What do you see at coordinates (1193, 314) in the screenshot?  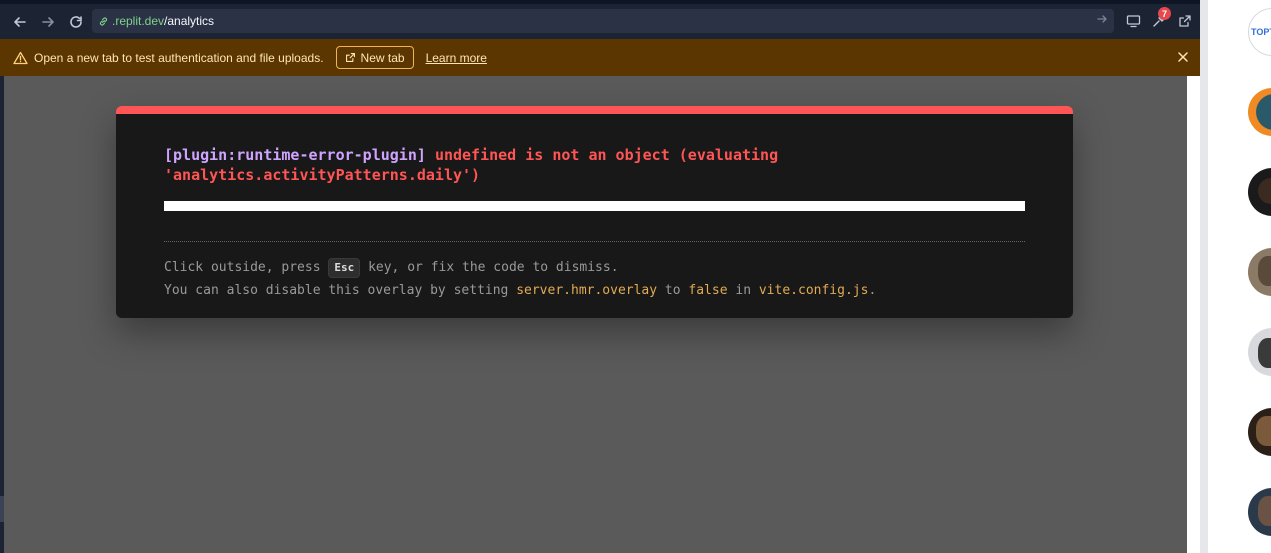 I see `page-scrollbar` at bounding box center [1193, 314].